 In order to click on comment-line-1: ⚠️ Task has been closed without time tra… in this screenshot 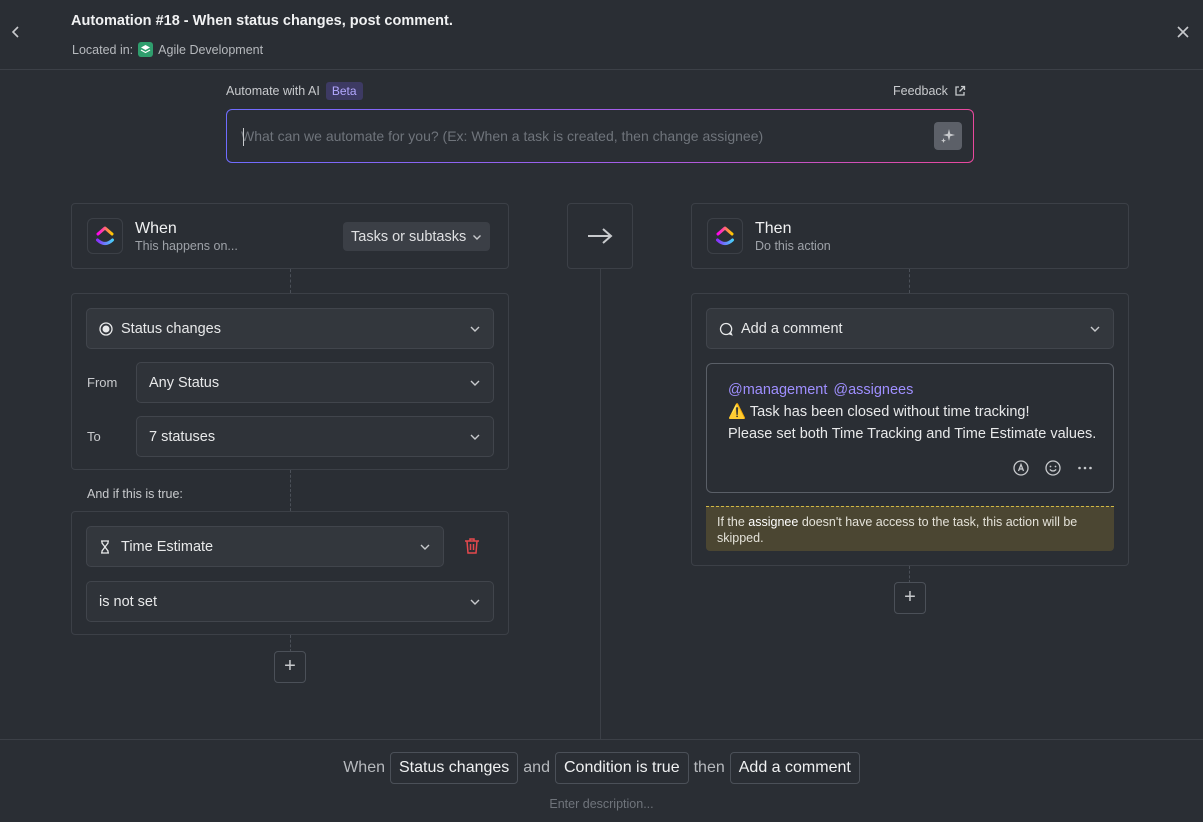, I will do `click(879, 412)`.